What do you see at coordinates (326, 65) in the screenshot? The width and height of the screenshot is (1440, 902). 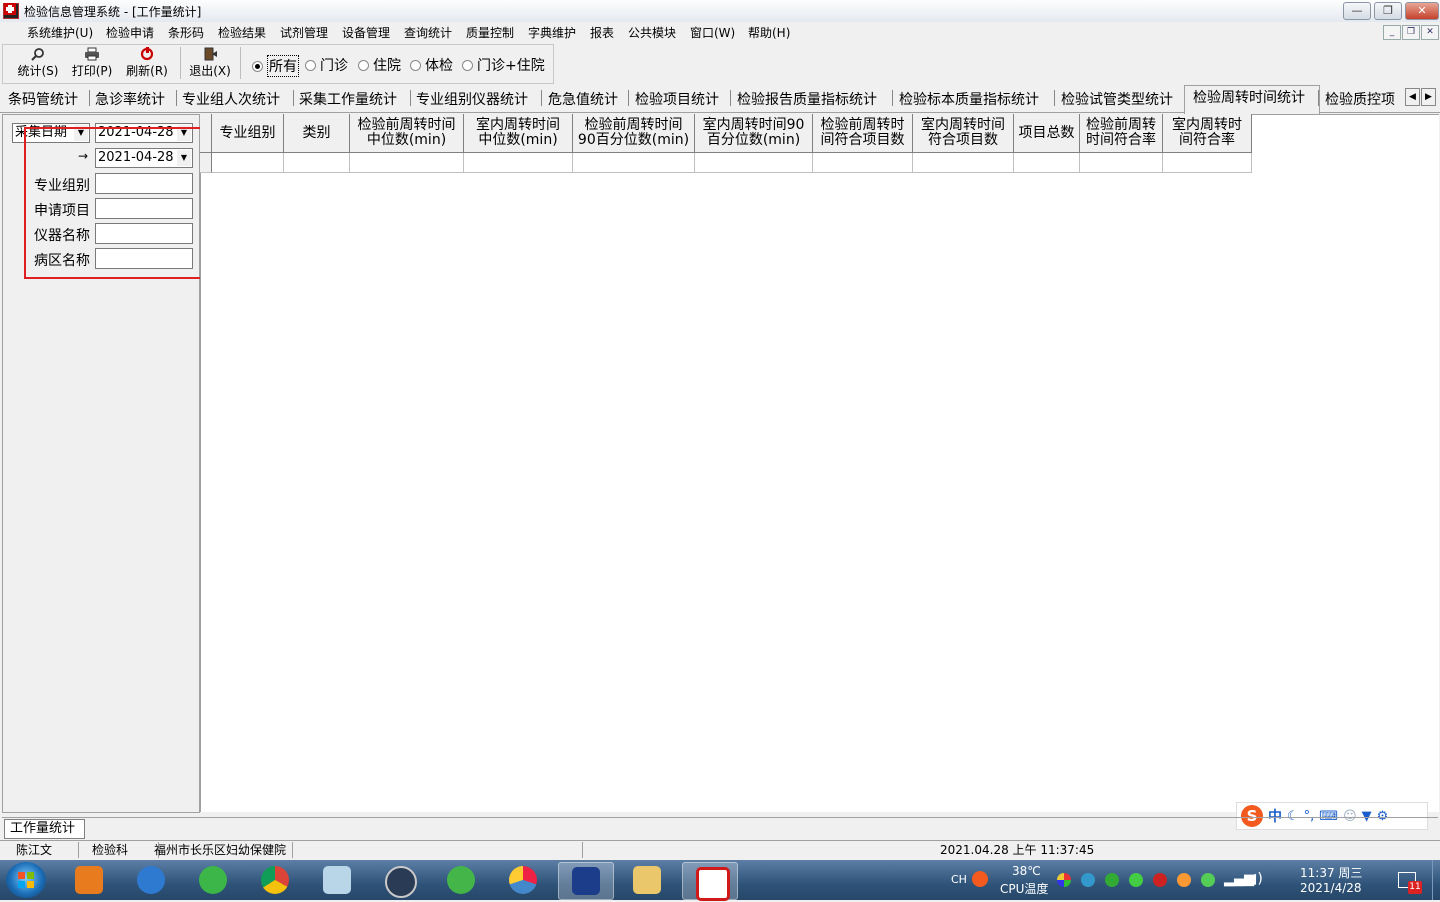 I see `radio-outpatient: 门诊` at bounding box center [326, 65].